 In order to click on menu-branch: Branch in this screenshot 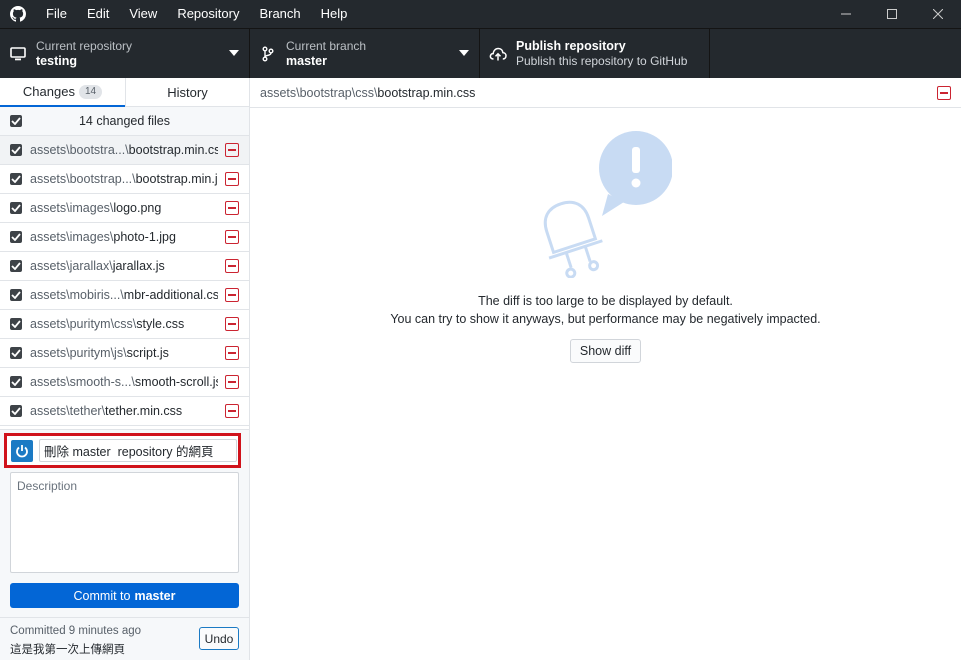, I will do `click(279, 14)`.